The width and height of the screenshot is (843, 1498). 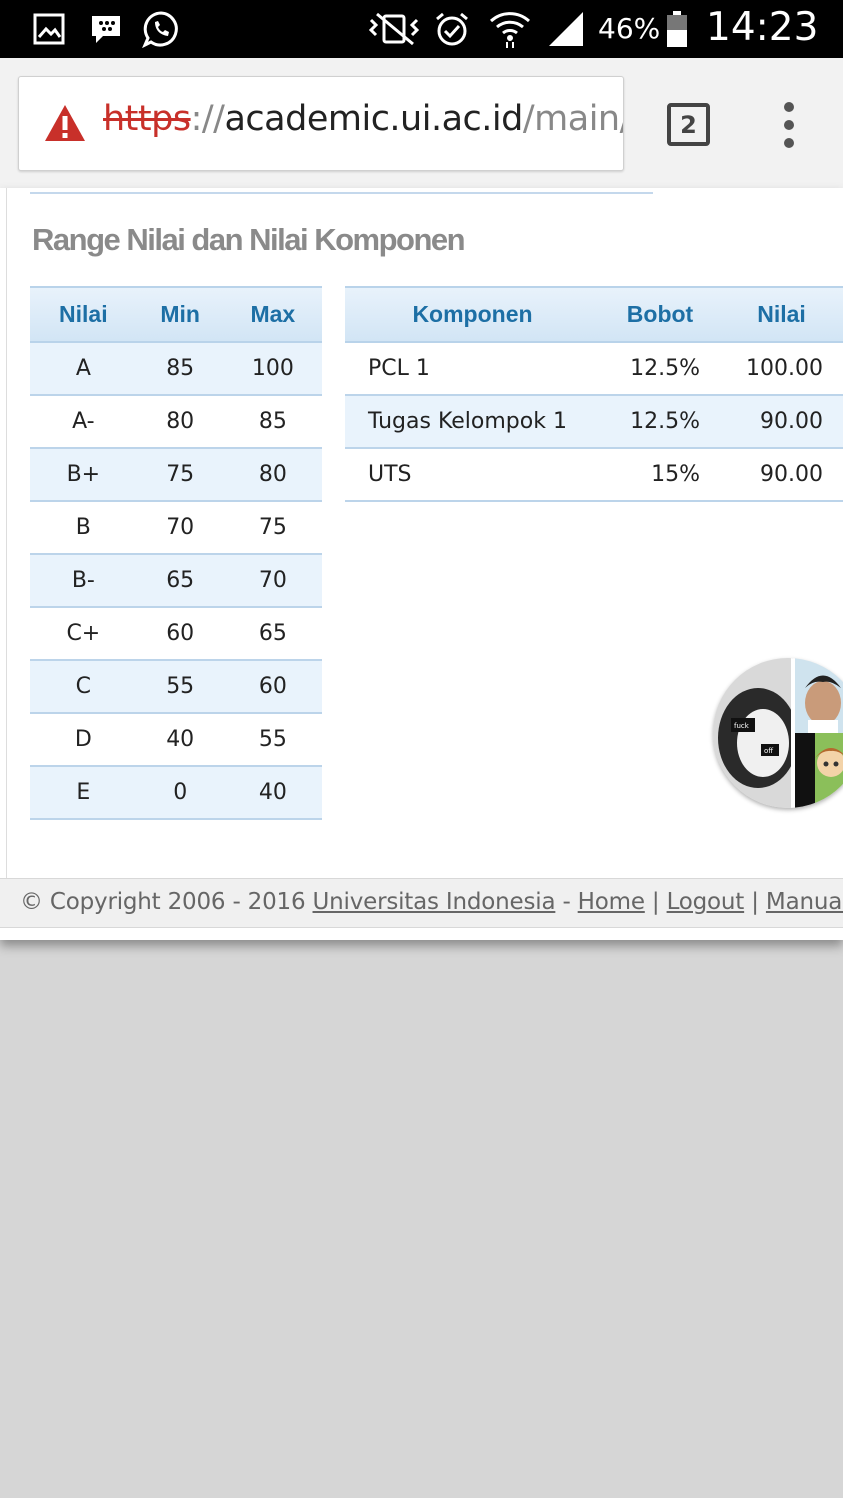 What do you see at coordinates (180, 687) in the screenshot?
I see `min-cell: 55` at bounding box center [180, 687].